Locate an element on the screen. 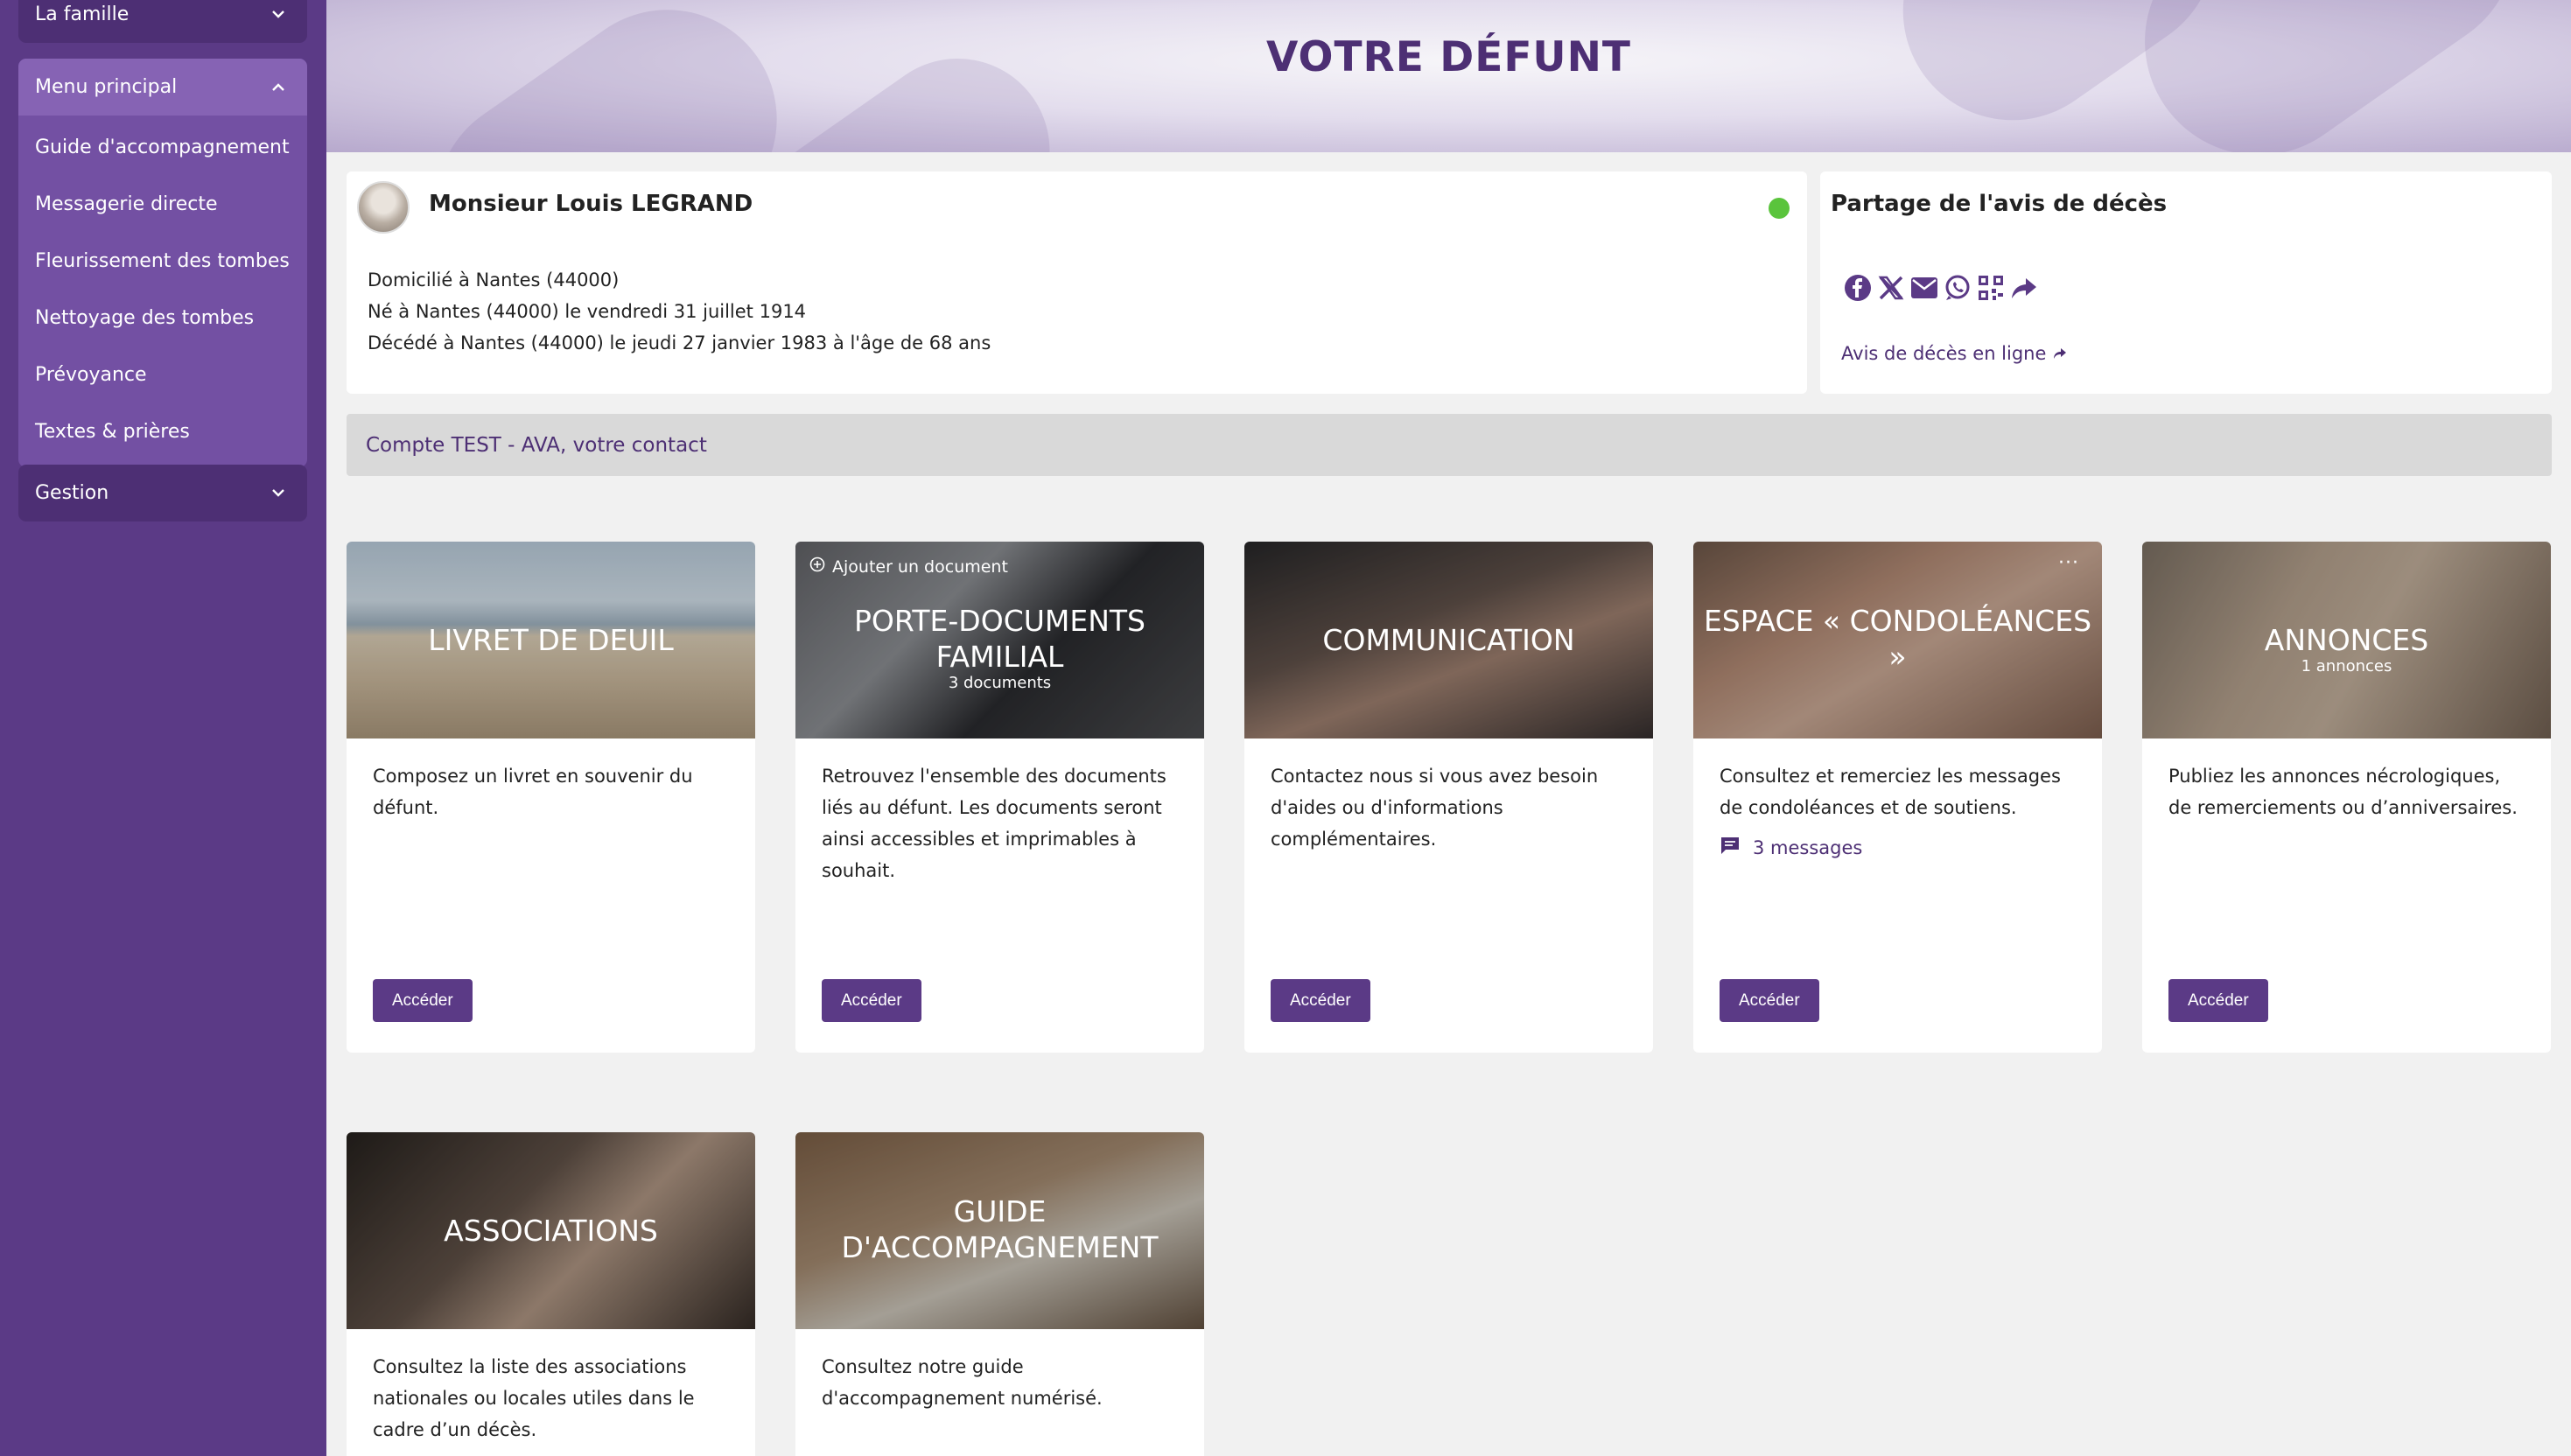  add-document-button: Ajouter un document is located at coordinates (908, 566).